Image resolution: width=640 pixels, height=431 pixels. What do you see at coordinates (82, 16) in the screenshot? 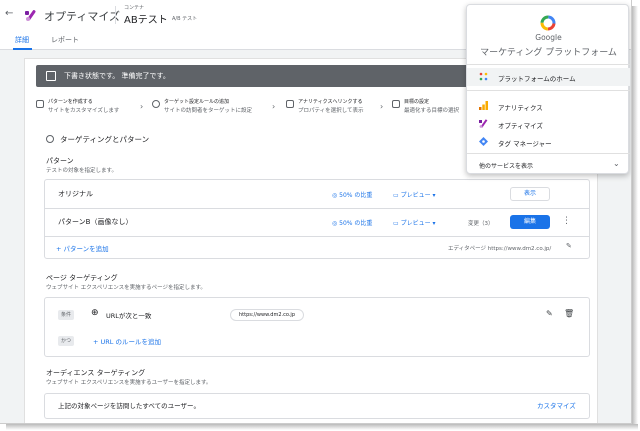
I see `app-title: オプティマイズ` at bounding box center [82, 16].